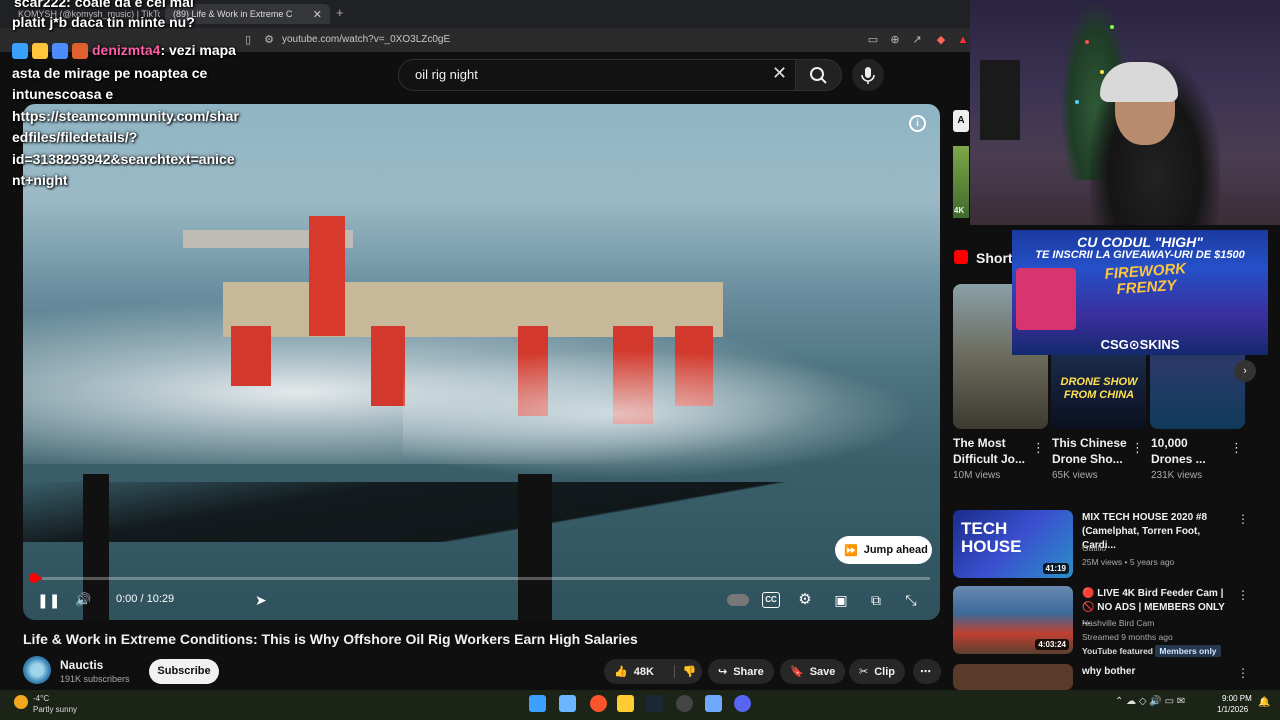 The width and height of the screenshot is (1280, 720). Describe the element at coordinates (917, 123) in the screenshot. I see `info-icon: i` at that location.